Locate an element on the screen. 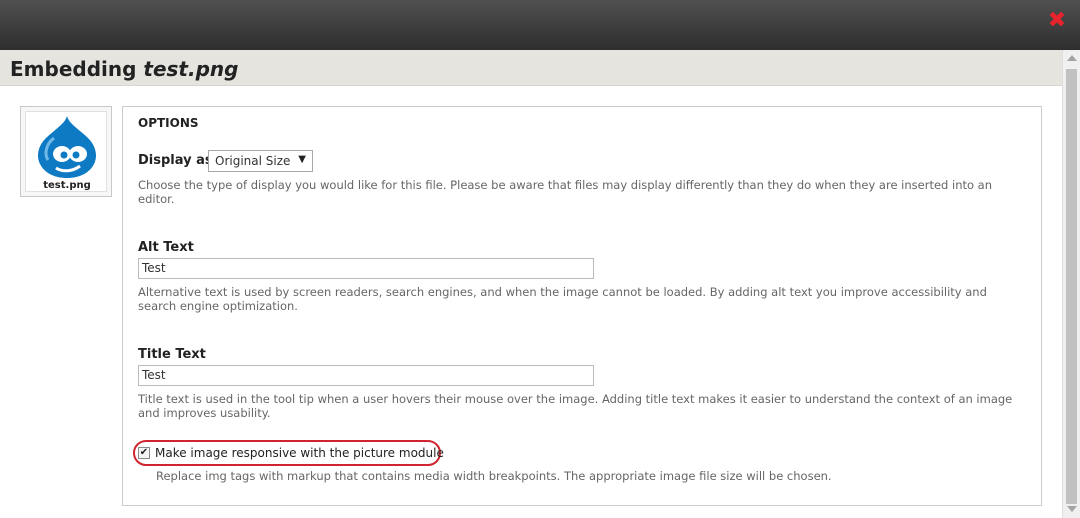 The height and width of the screenshot is (518, 1080). close-icon: ✖ is located at coordinates (1057, 21).